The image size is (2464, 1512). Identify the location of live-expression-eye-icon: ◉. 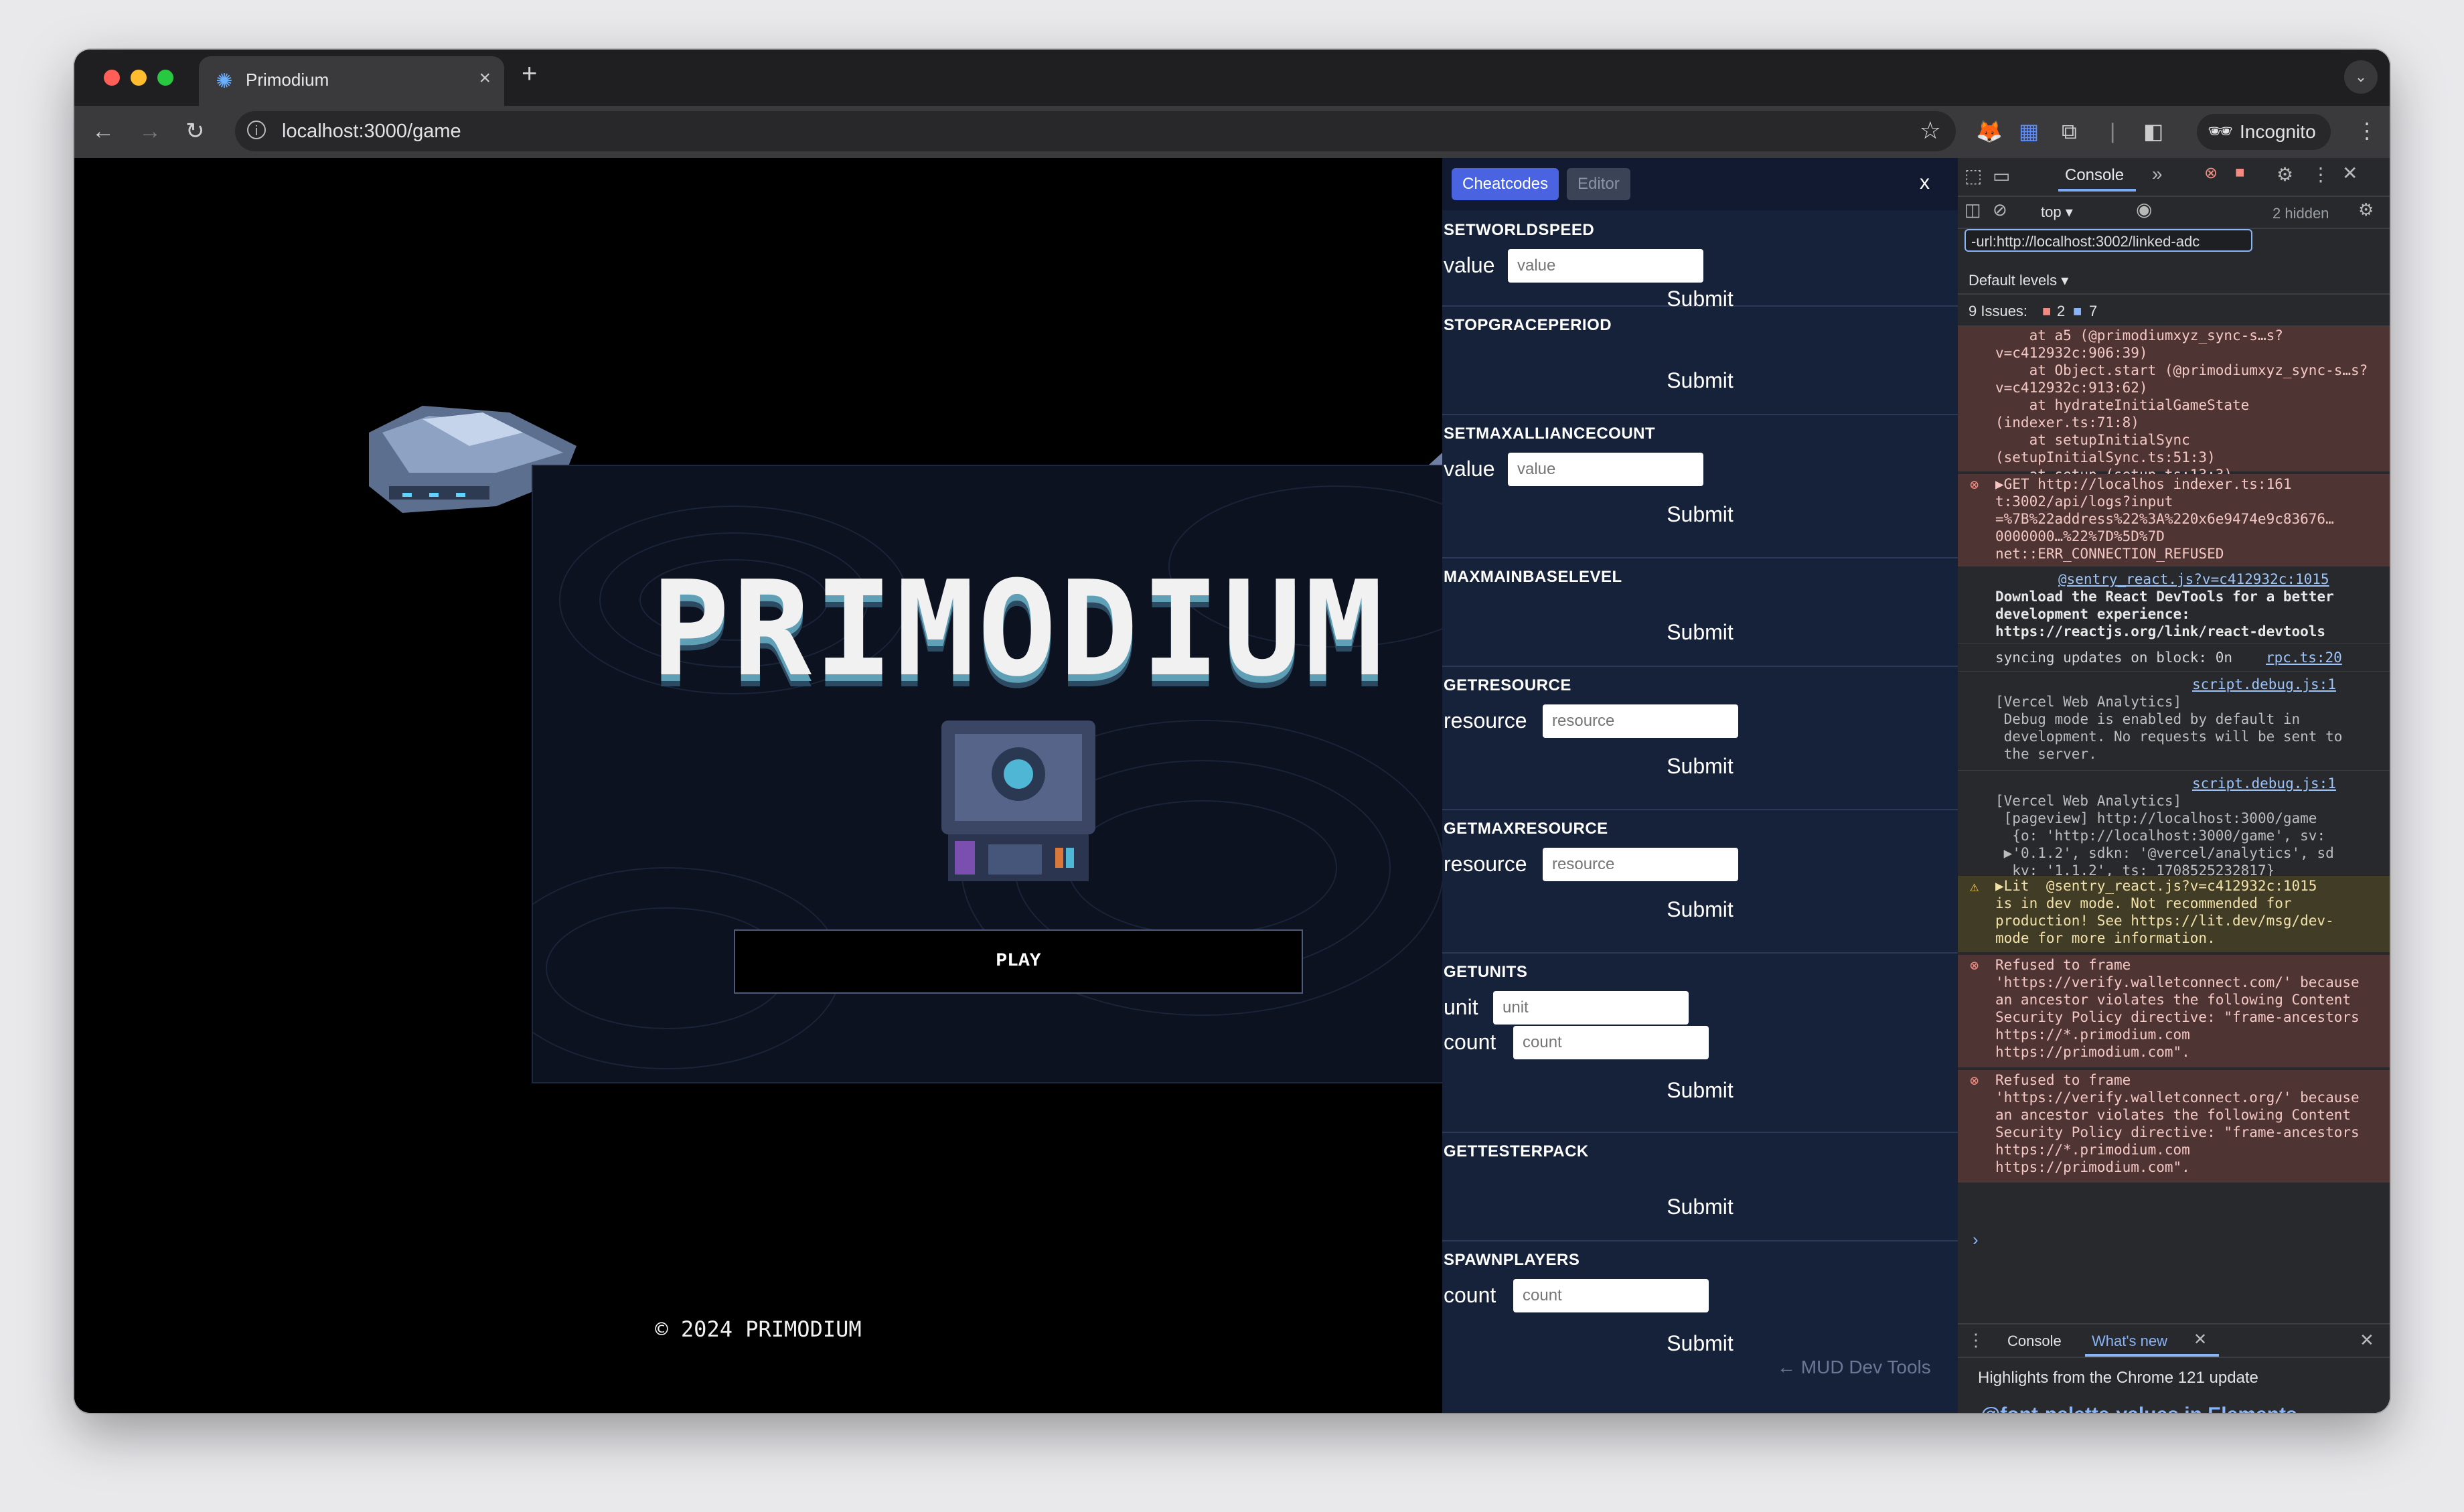
(2144, 209).